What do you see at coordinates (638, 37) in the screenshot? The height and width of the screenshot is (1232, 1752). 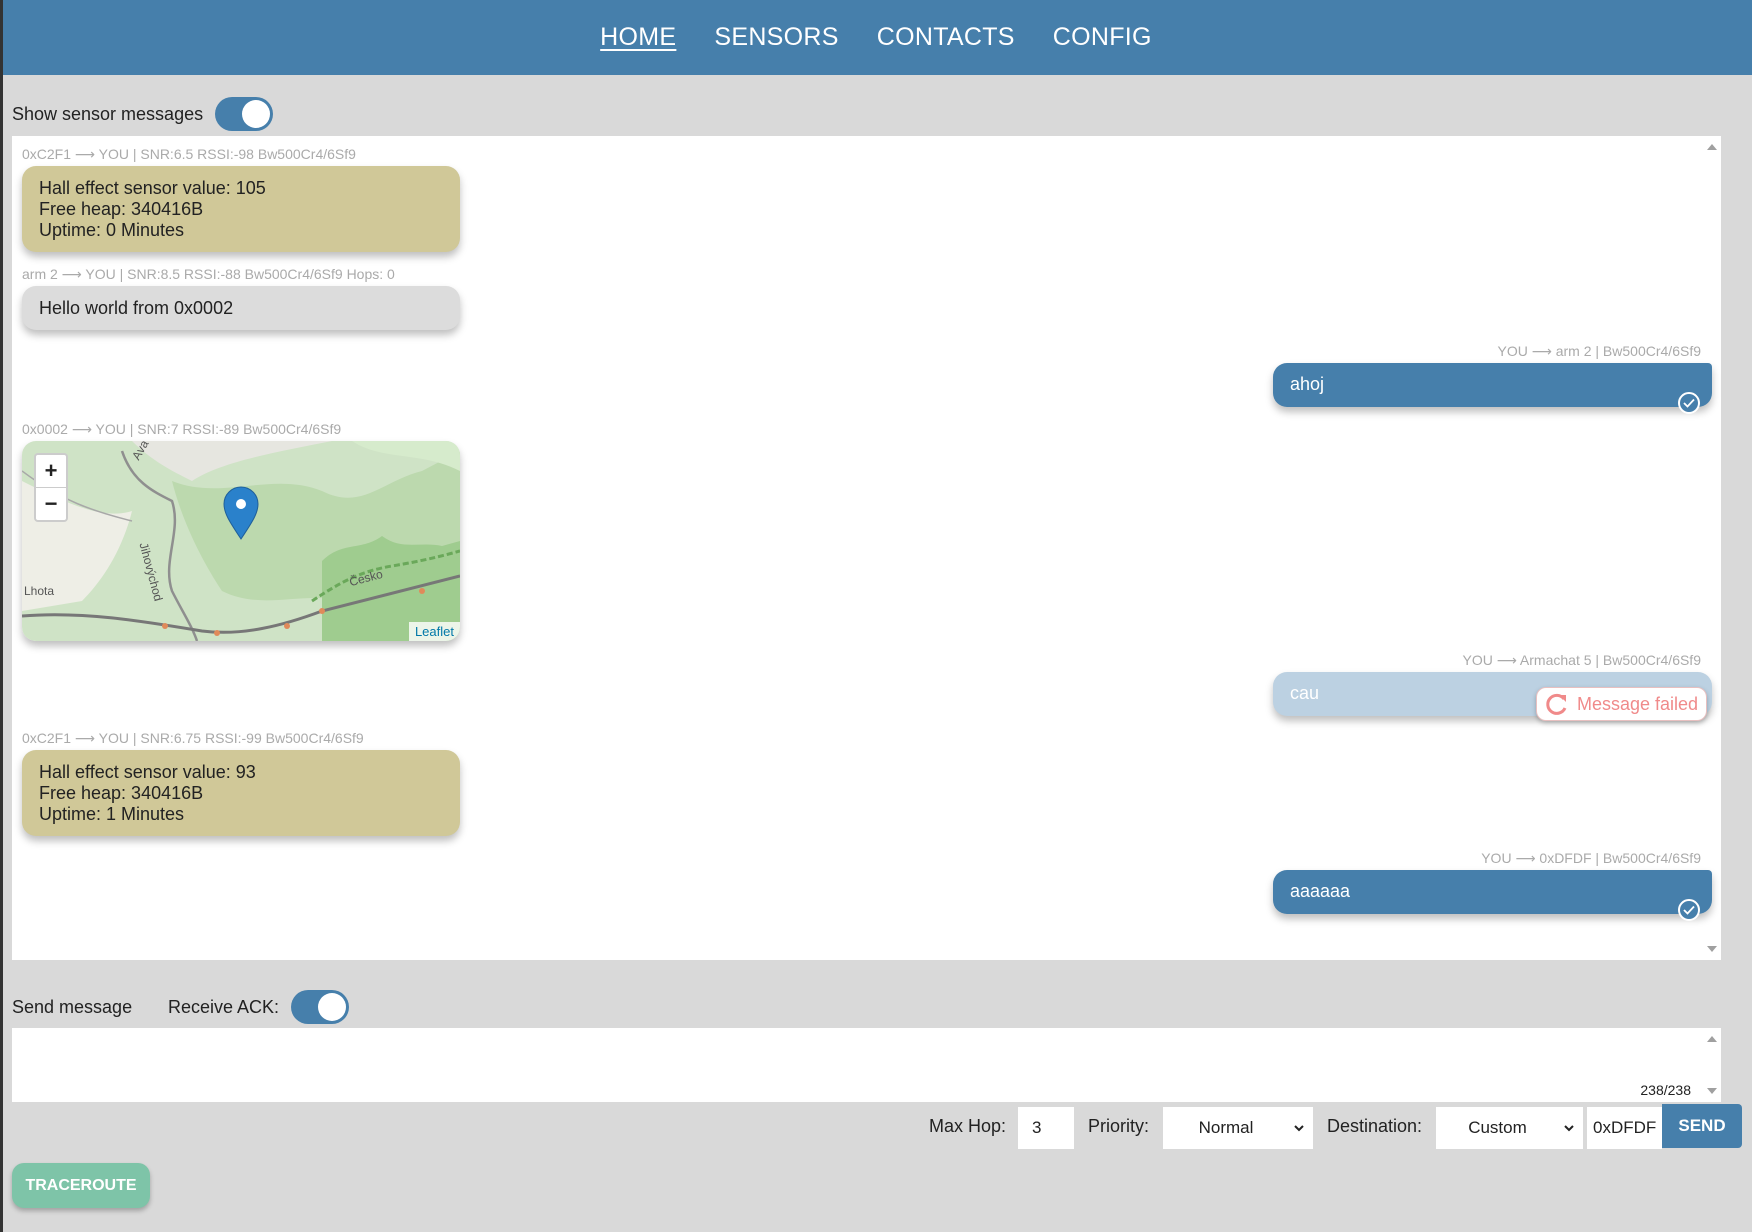 I see `nav-home: HOME` at bounding box center [638, 37].